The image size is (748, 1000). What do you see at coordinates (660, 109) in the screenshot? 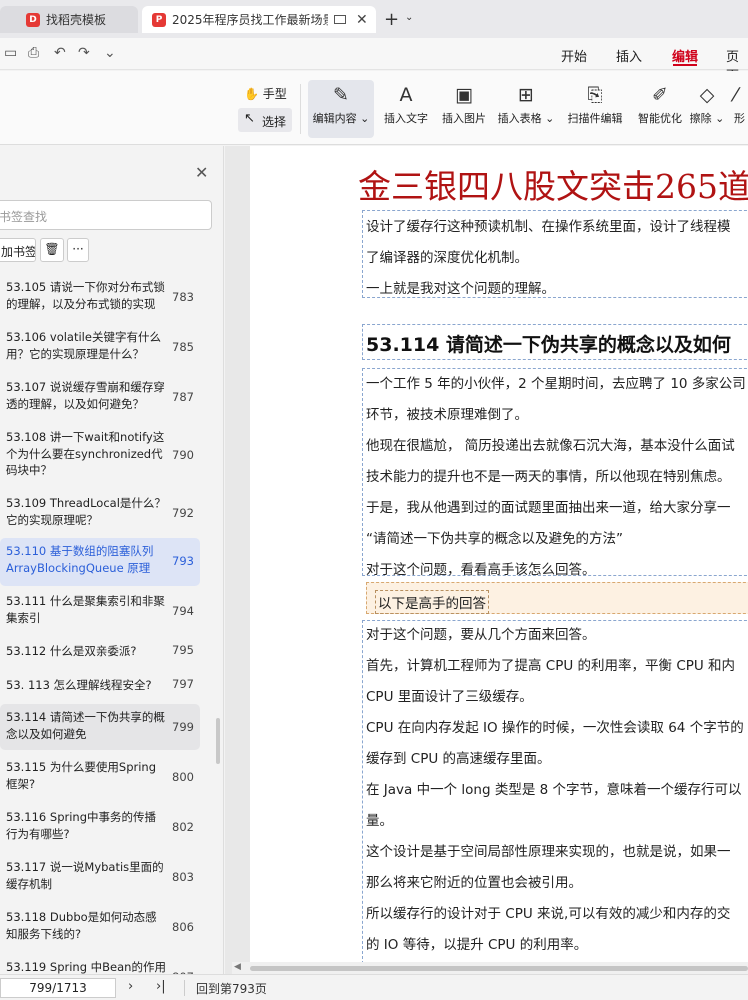
I see `smart-optimize-button: ✐ 智能优化` at bounding box center [660, 109].